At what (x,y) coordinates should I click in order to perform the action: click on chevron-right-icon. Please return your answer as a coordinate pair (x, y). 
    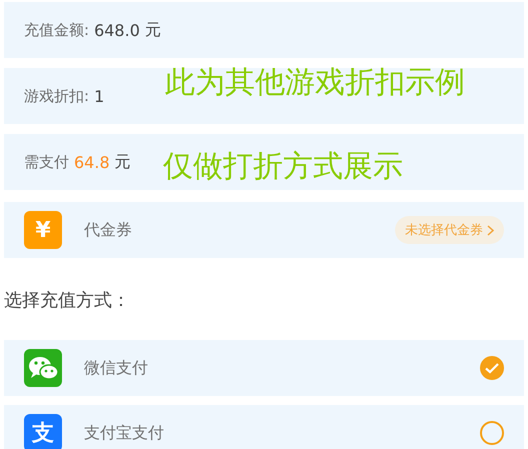
    Looking at the image, I should click on (490, 230).